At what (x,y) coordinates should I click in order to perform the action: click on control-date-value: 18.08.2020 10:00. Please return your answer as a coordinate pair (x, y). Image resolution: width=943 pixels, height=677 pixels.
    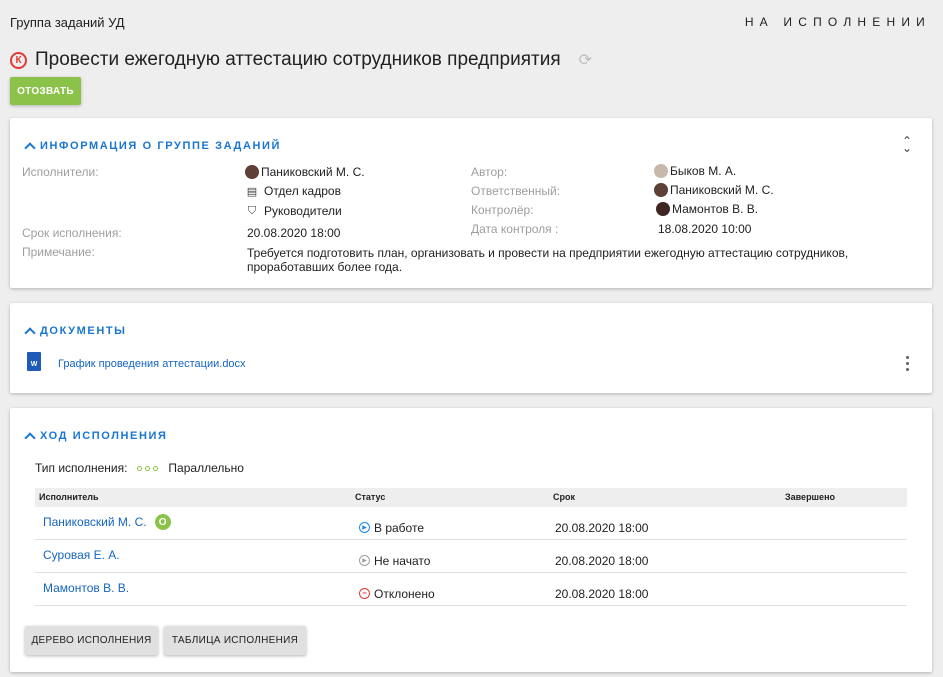
    Looking at the image, I should click on (705, 229).